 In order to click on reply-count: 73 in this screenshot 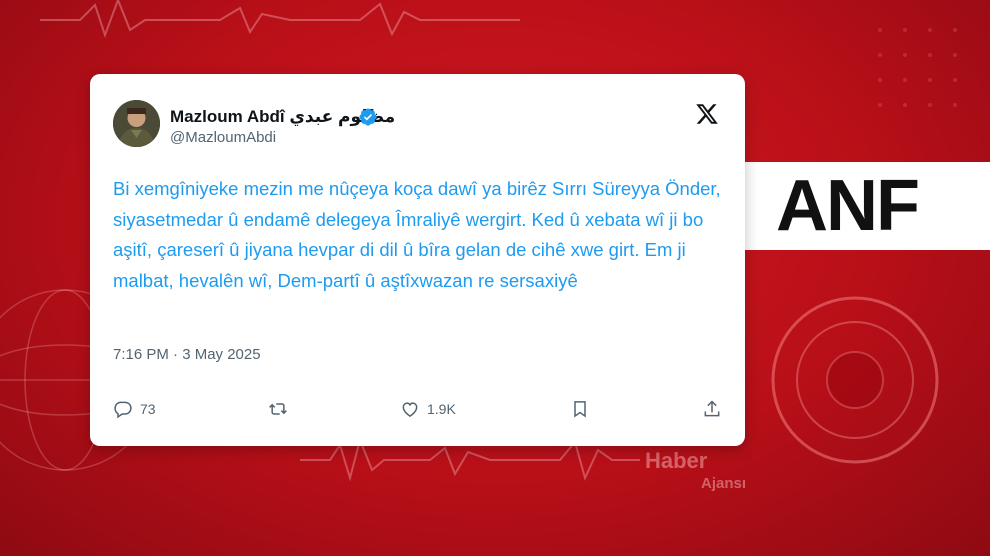, I will do `click(148, 409)`.